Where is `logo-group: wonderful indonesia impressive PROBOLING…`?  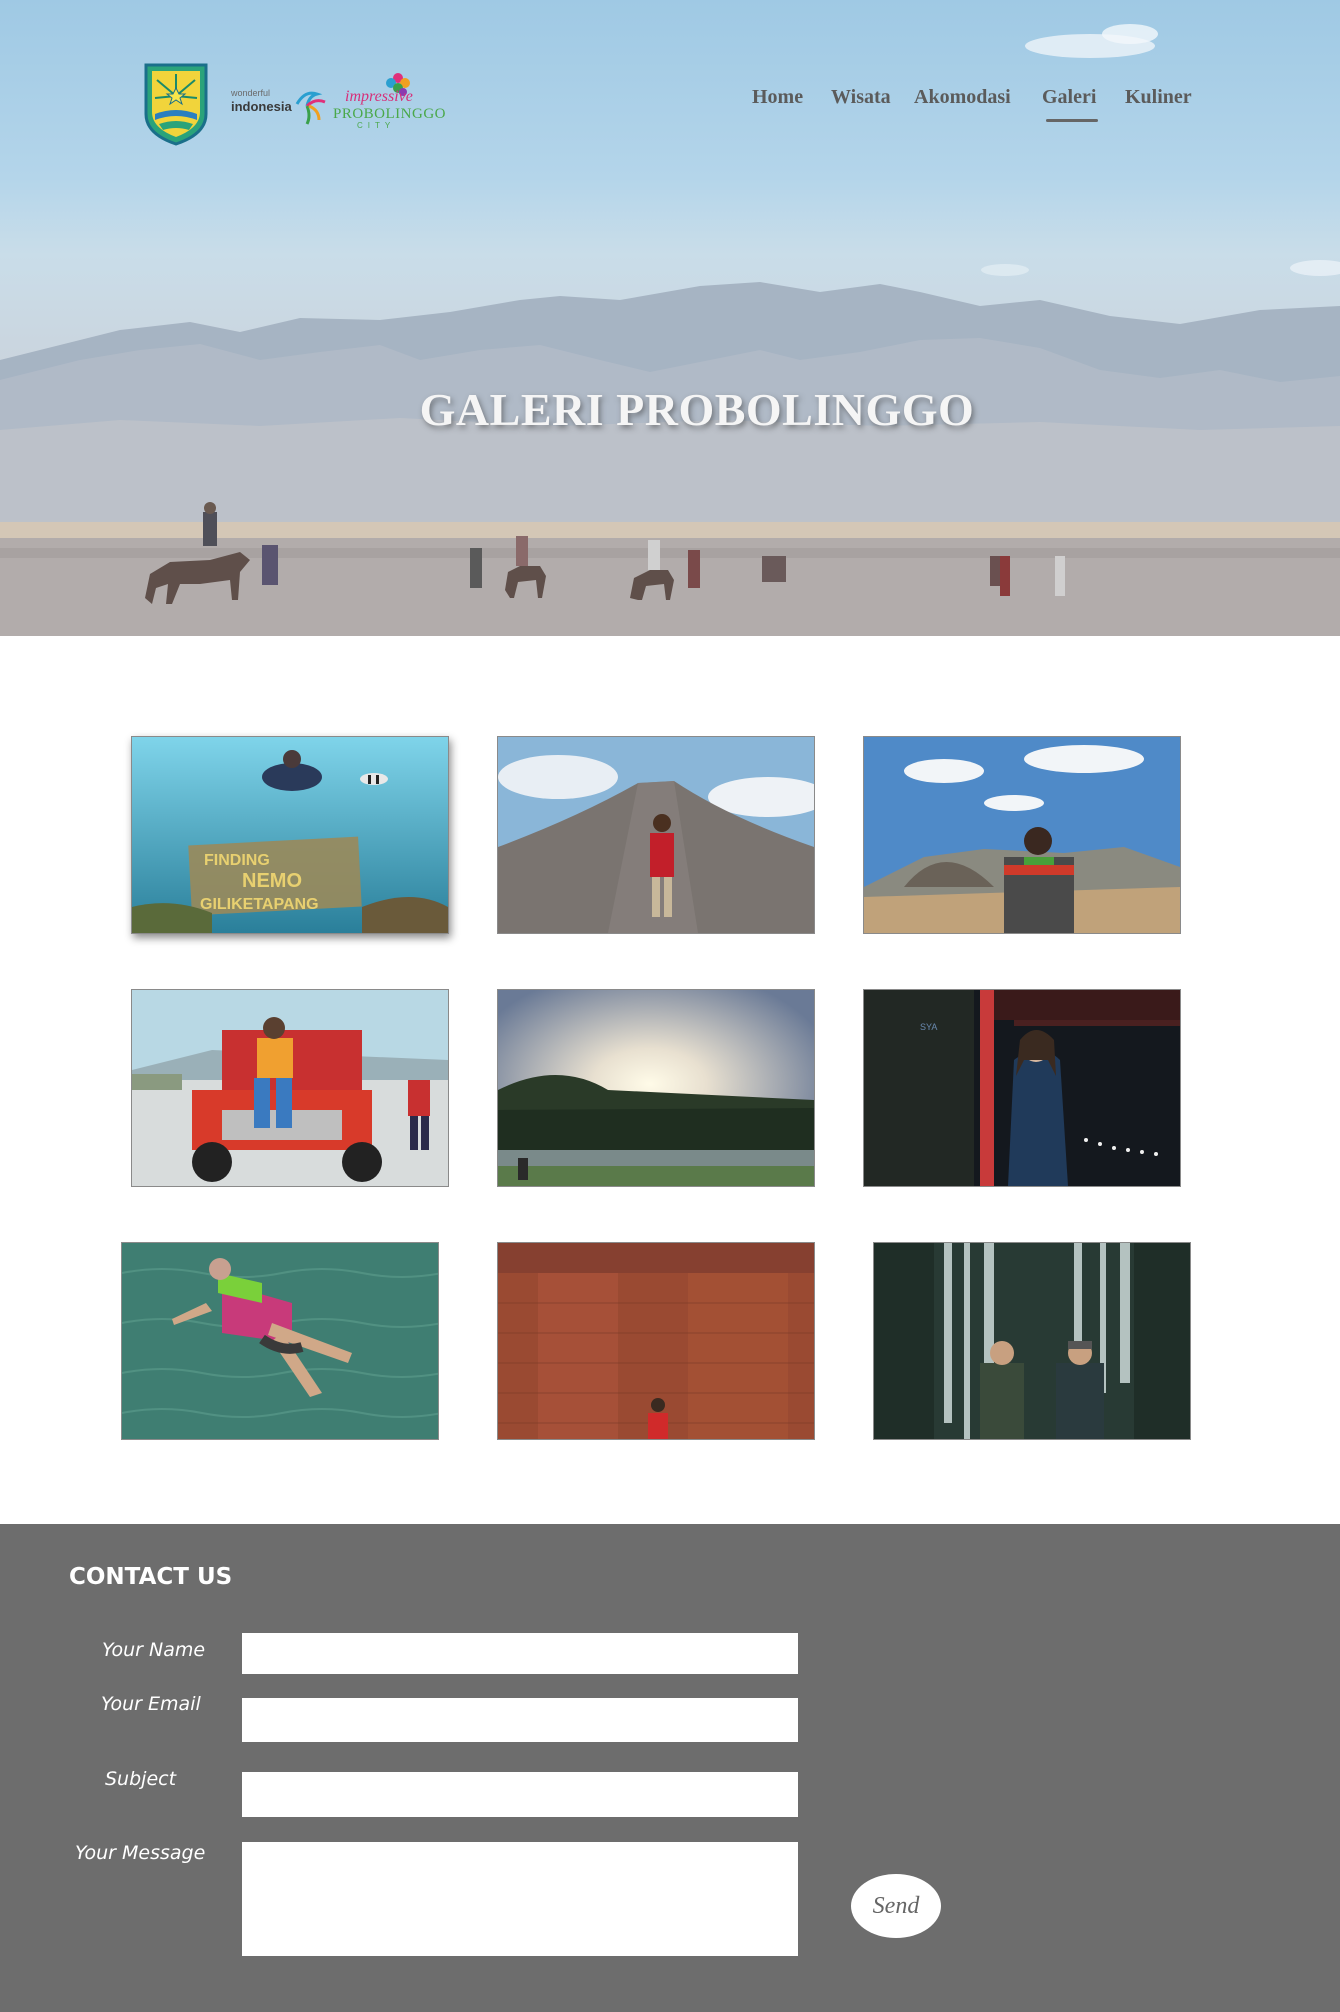
logo-group: wonderful indonesia impressive PROBOLING… is located at coordinates (294, 105).